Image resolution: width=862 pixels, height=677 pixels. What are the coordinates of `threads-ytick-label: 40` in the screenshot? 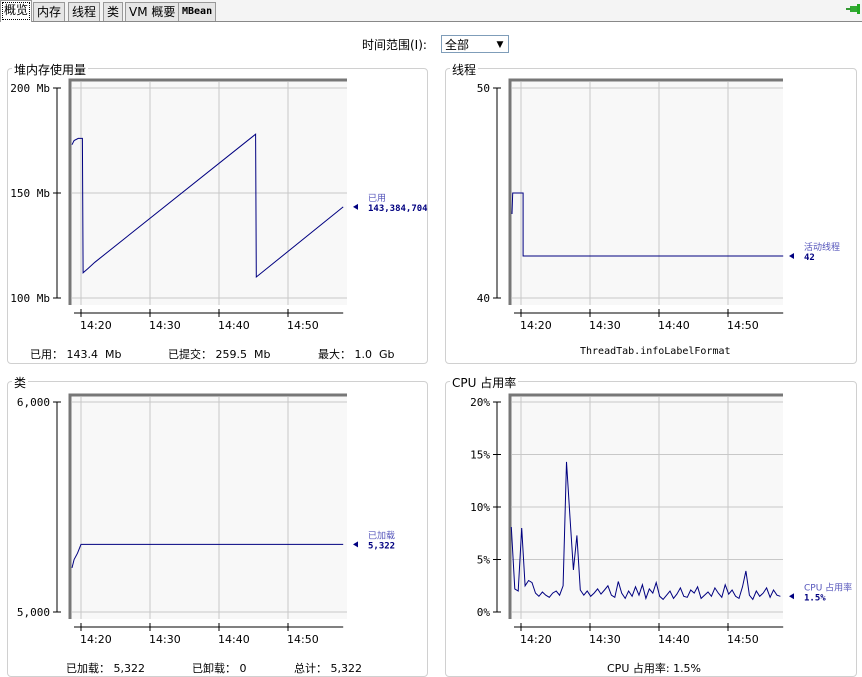 It's located at (483, 298).